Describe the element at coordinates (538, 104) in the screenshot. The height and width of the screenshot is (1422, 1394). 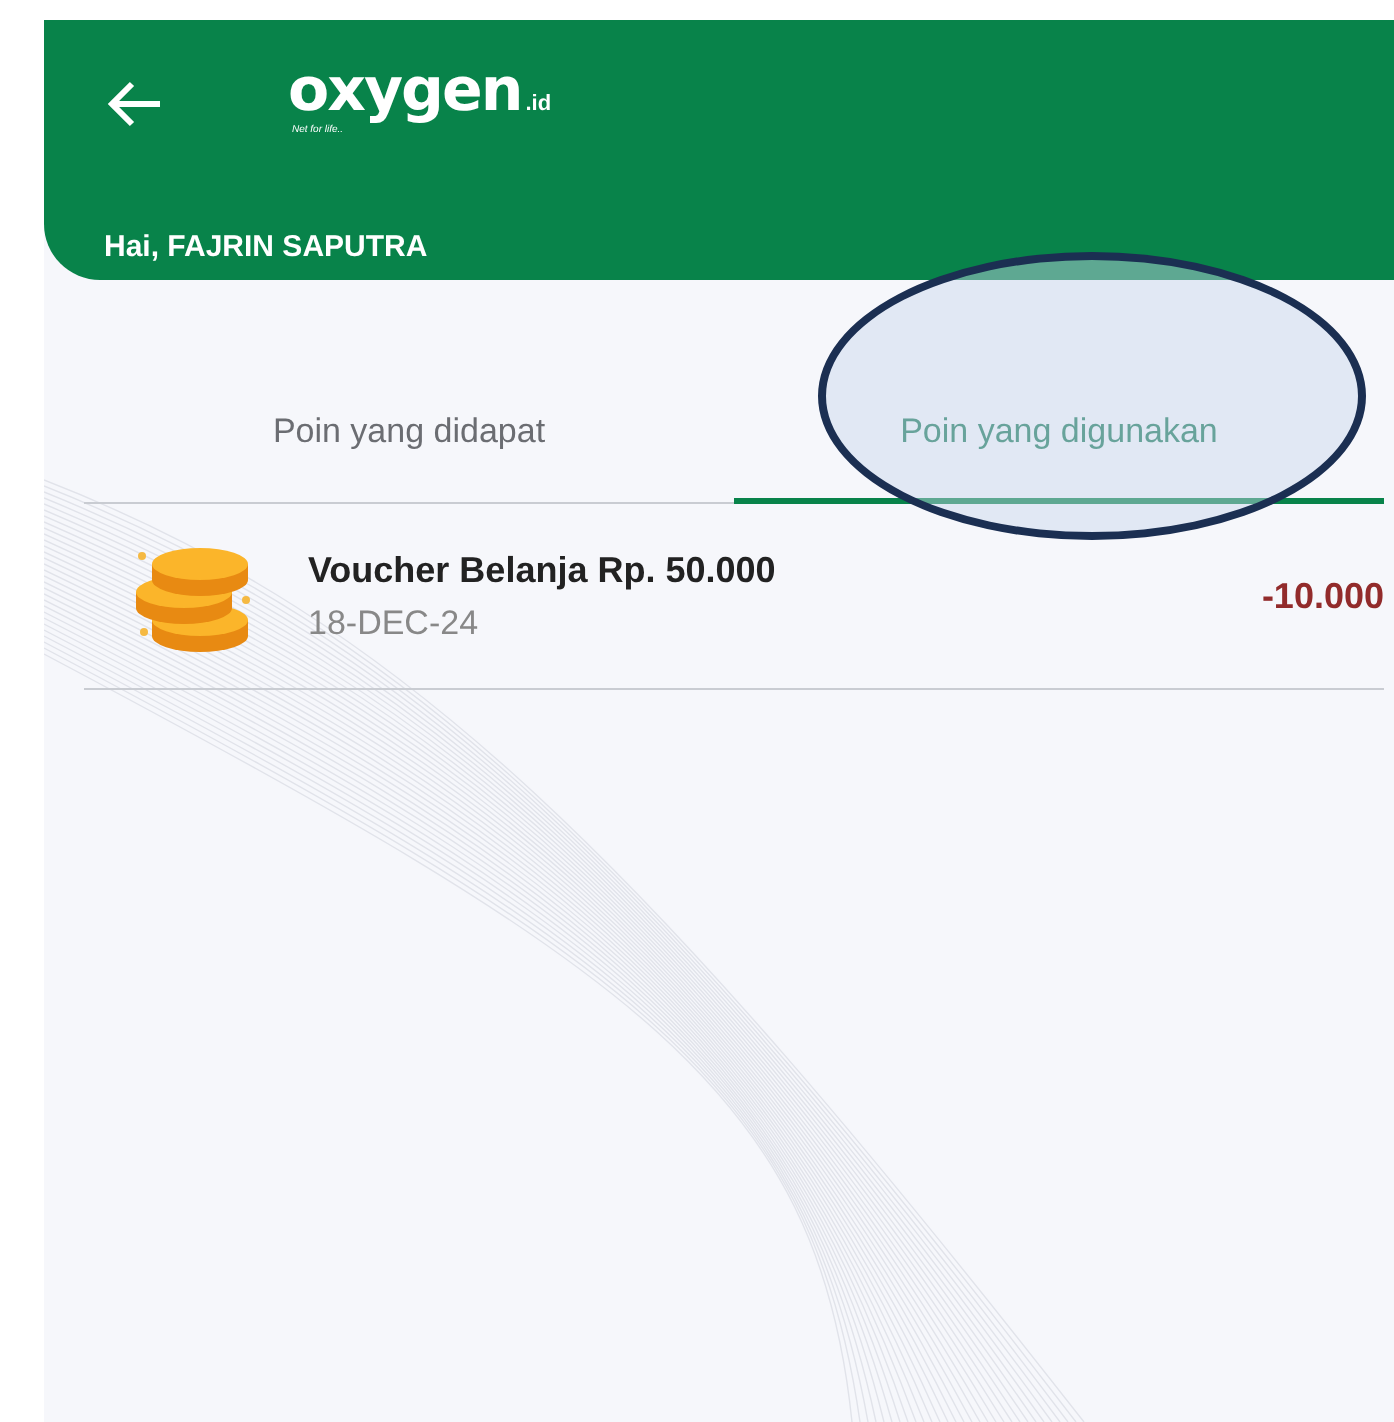
I see `logo-suffix: .id` at that location.